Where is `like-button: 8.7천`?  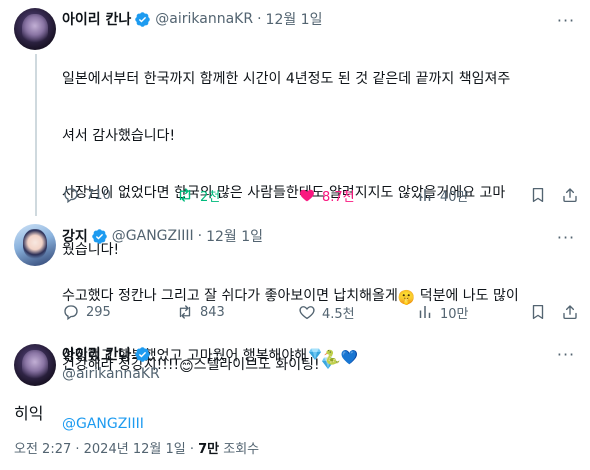 like-button: 8.7천 is located at coordinates (326, 195).